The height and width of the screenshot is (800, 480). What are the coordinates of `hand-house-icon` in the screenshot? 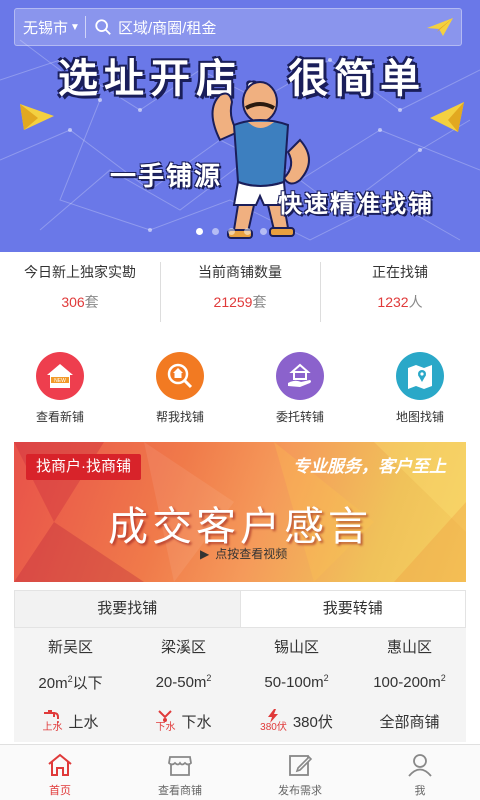 It's located at (300, 376).